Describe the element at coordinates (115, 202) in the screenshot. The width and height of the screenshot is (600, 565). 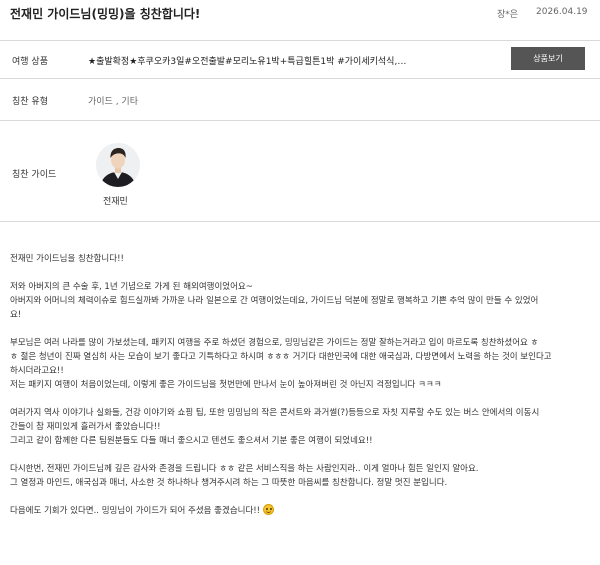
I see `guide-name: 전재민` at that location.